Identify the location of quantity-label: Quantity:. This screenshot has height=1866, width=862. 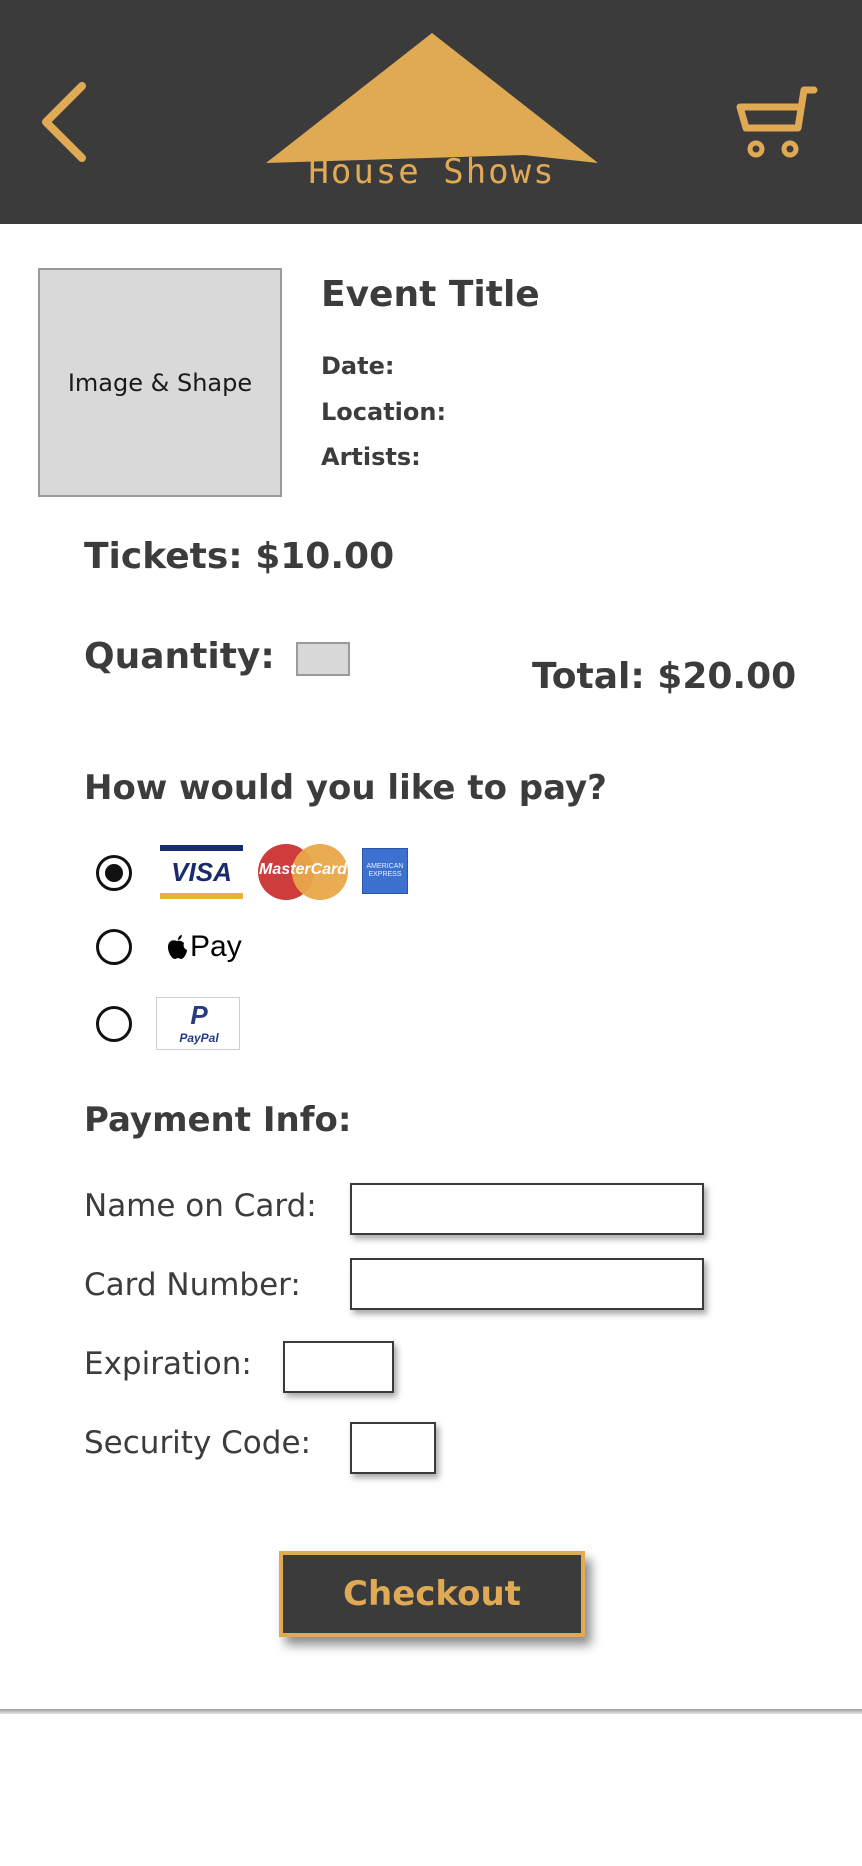
(179, 656).